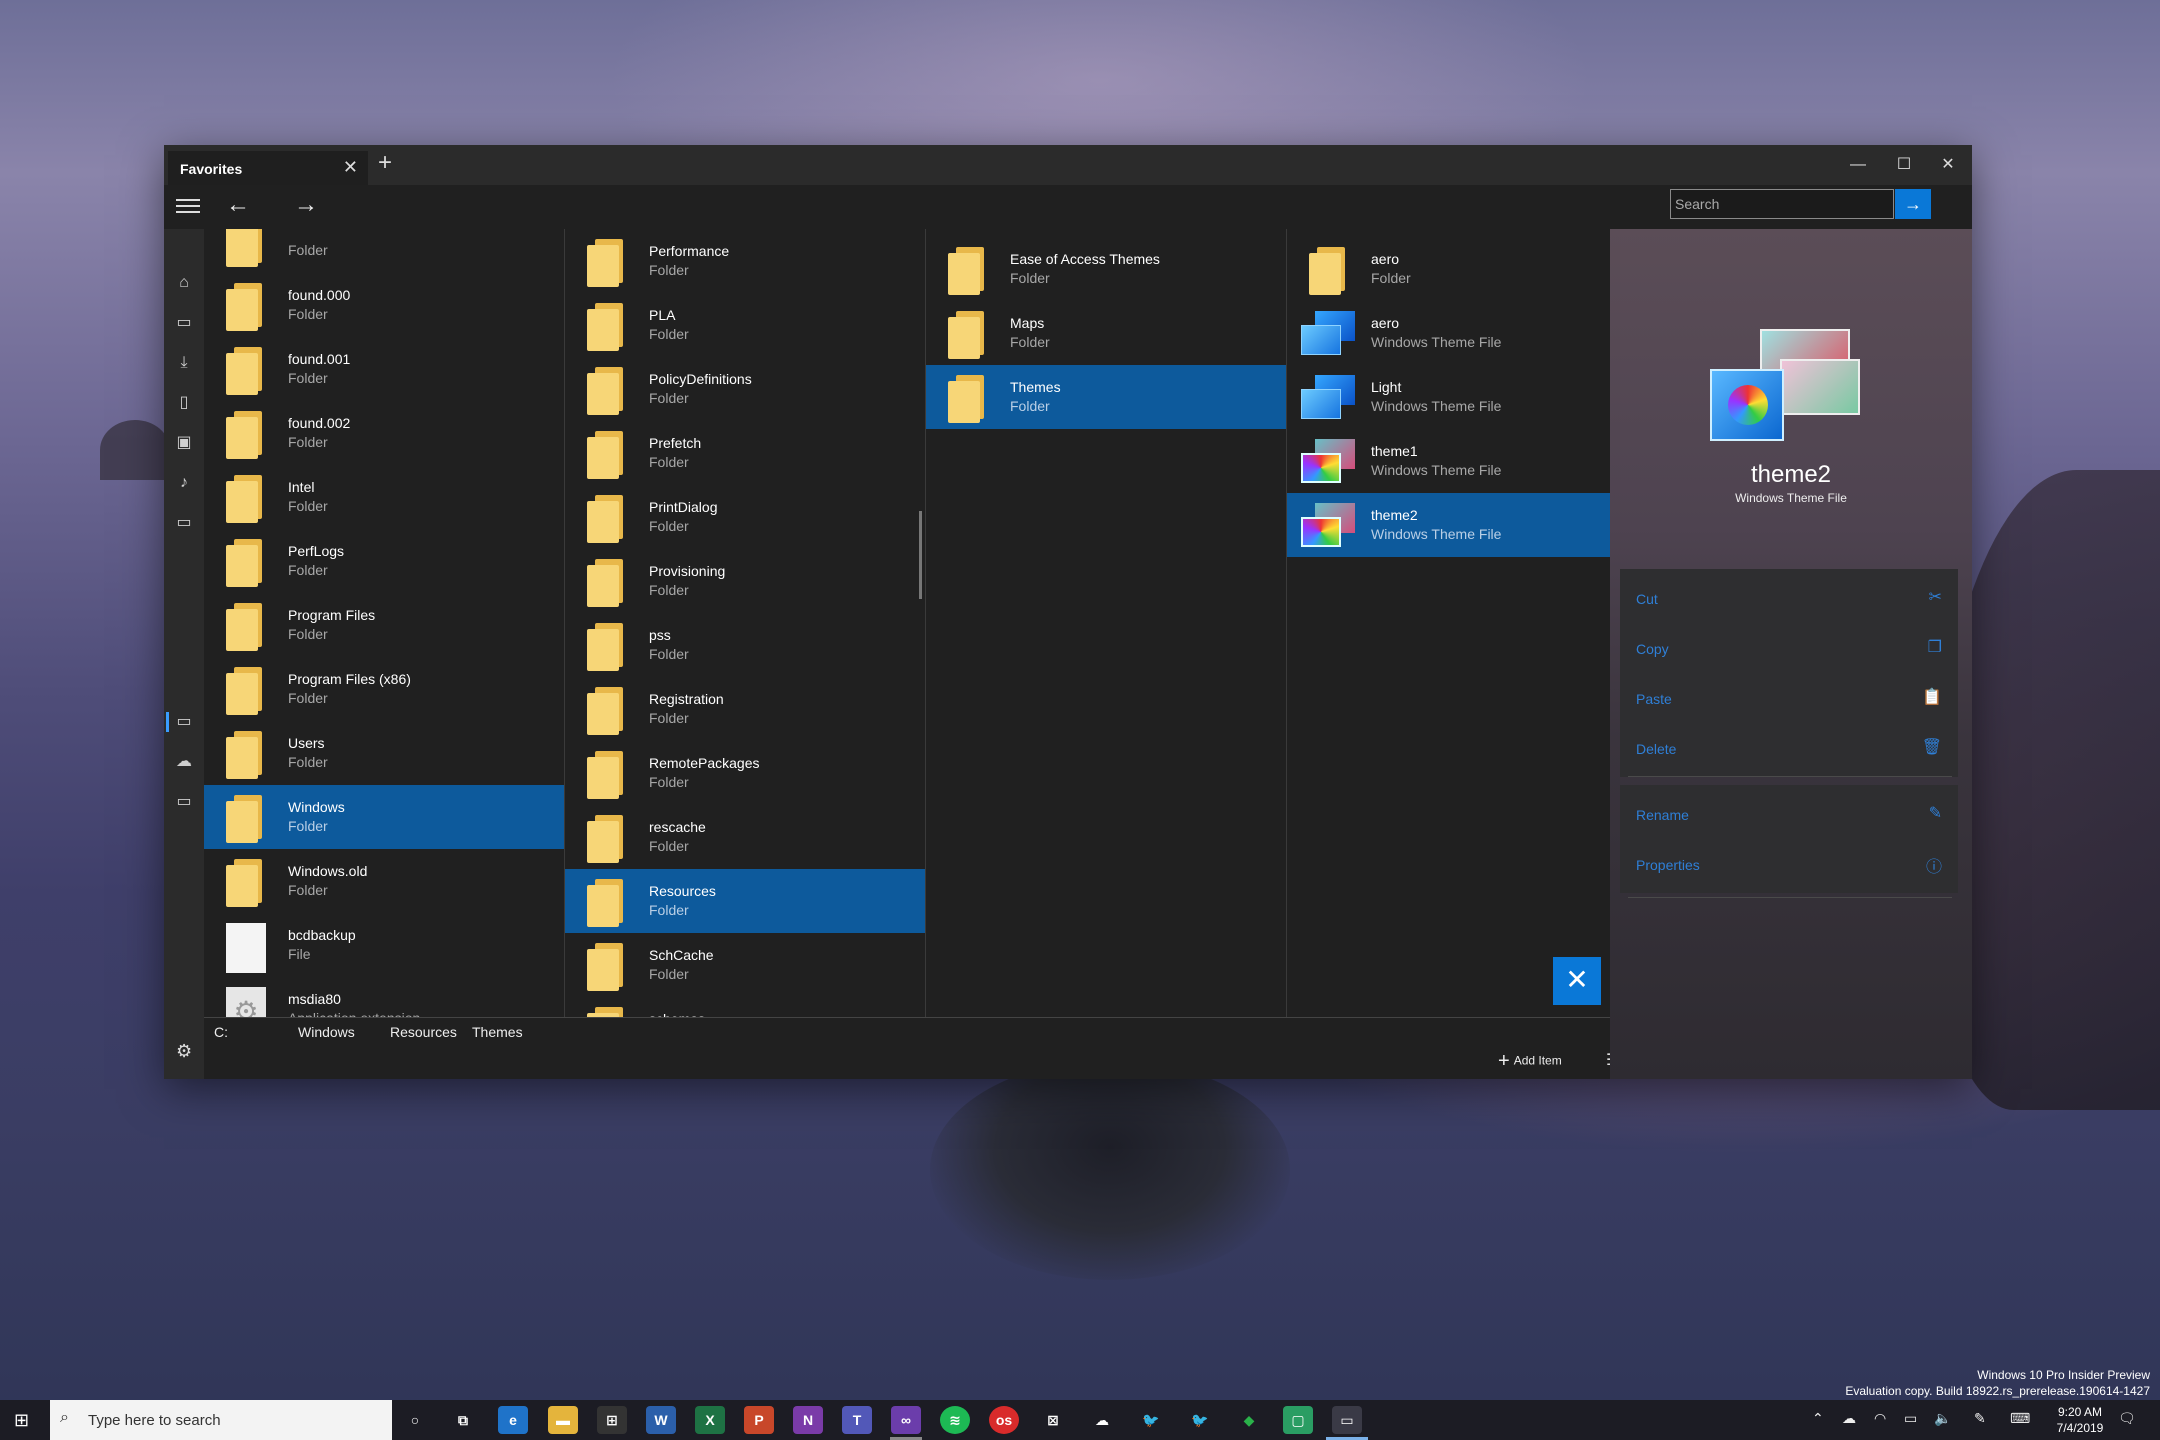 Image resolution: width=2160 pixels, height=1440 pixels. What do you see at coordinates (857, 1420) in the screenshot?
I see `teams-icon: T` at bounding box center [857, 1420].